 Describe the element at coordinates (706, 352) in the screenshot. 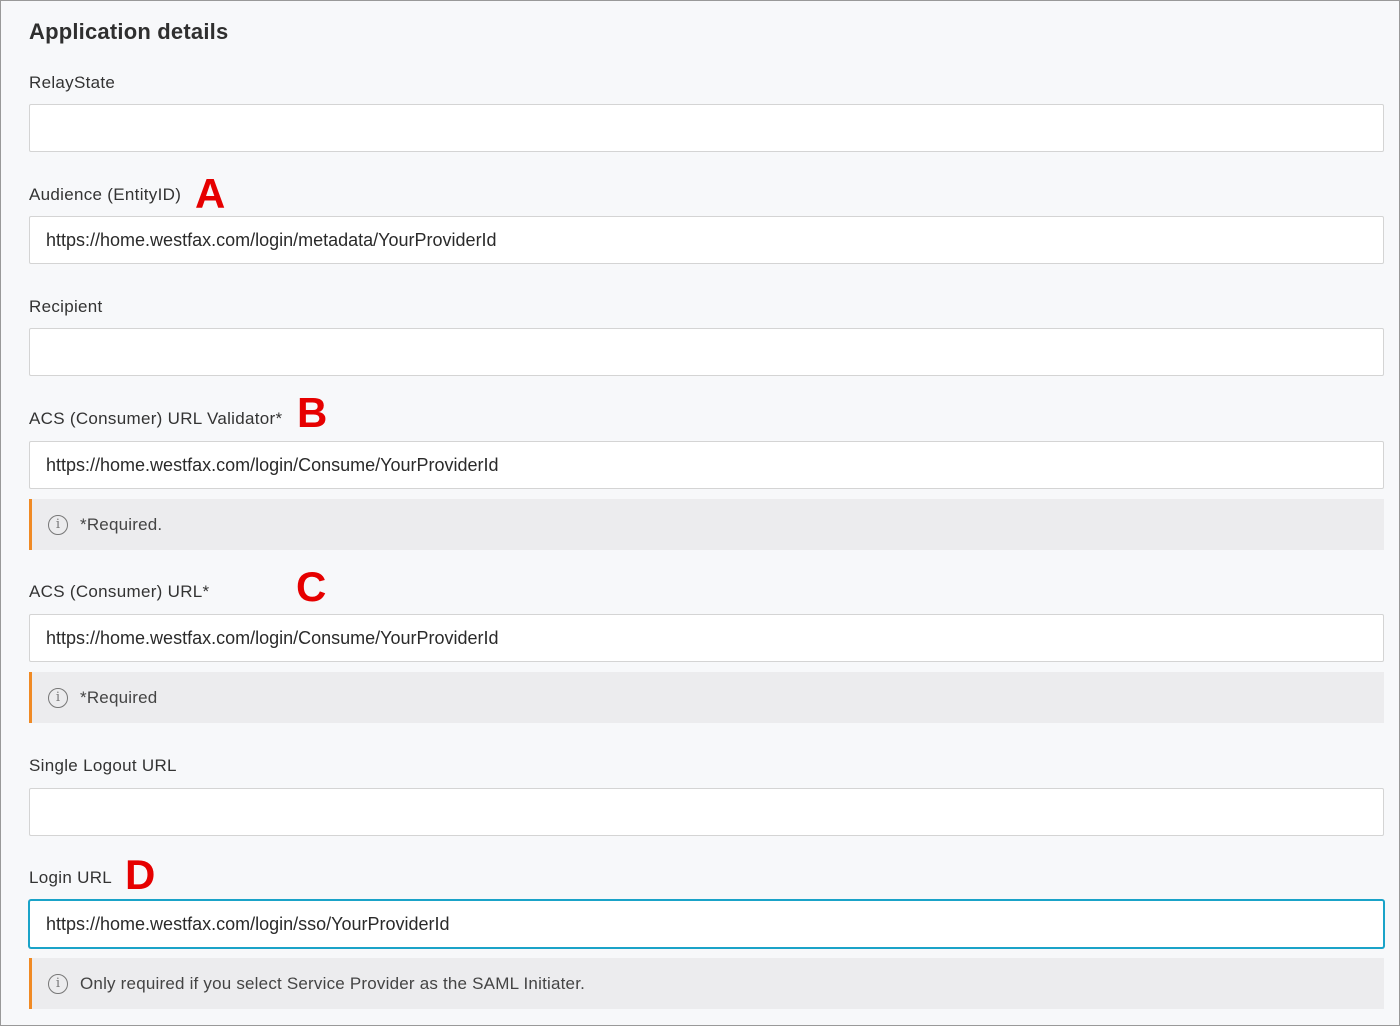

I see `recipient-input` at that location.